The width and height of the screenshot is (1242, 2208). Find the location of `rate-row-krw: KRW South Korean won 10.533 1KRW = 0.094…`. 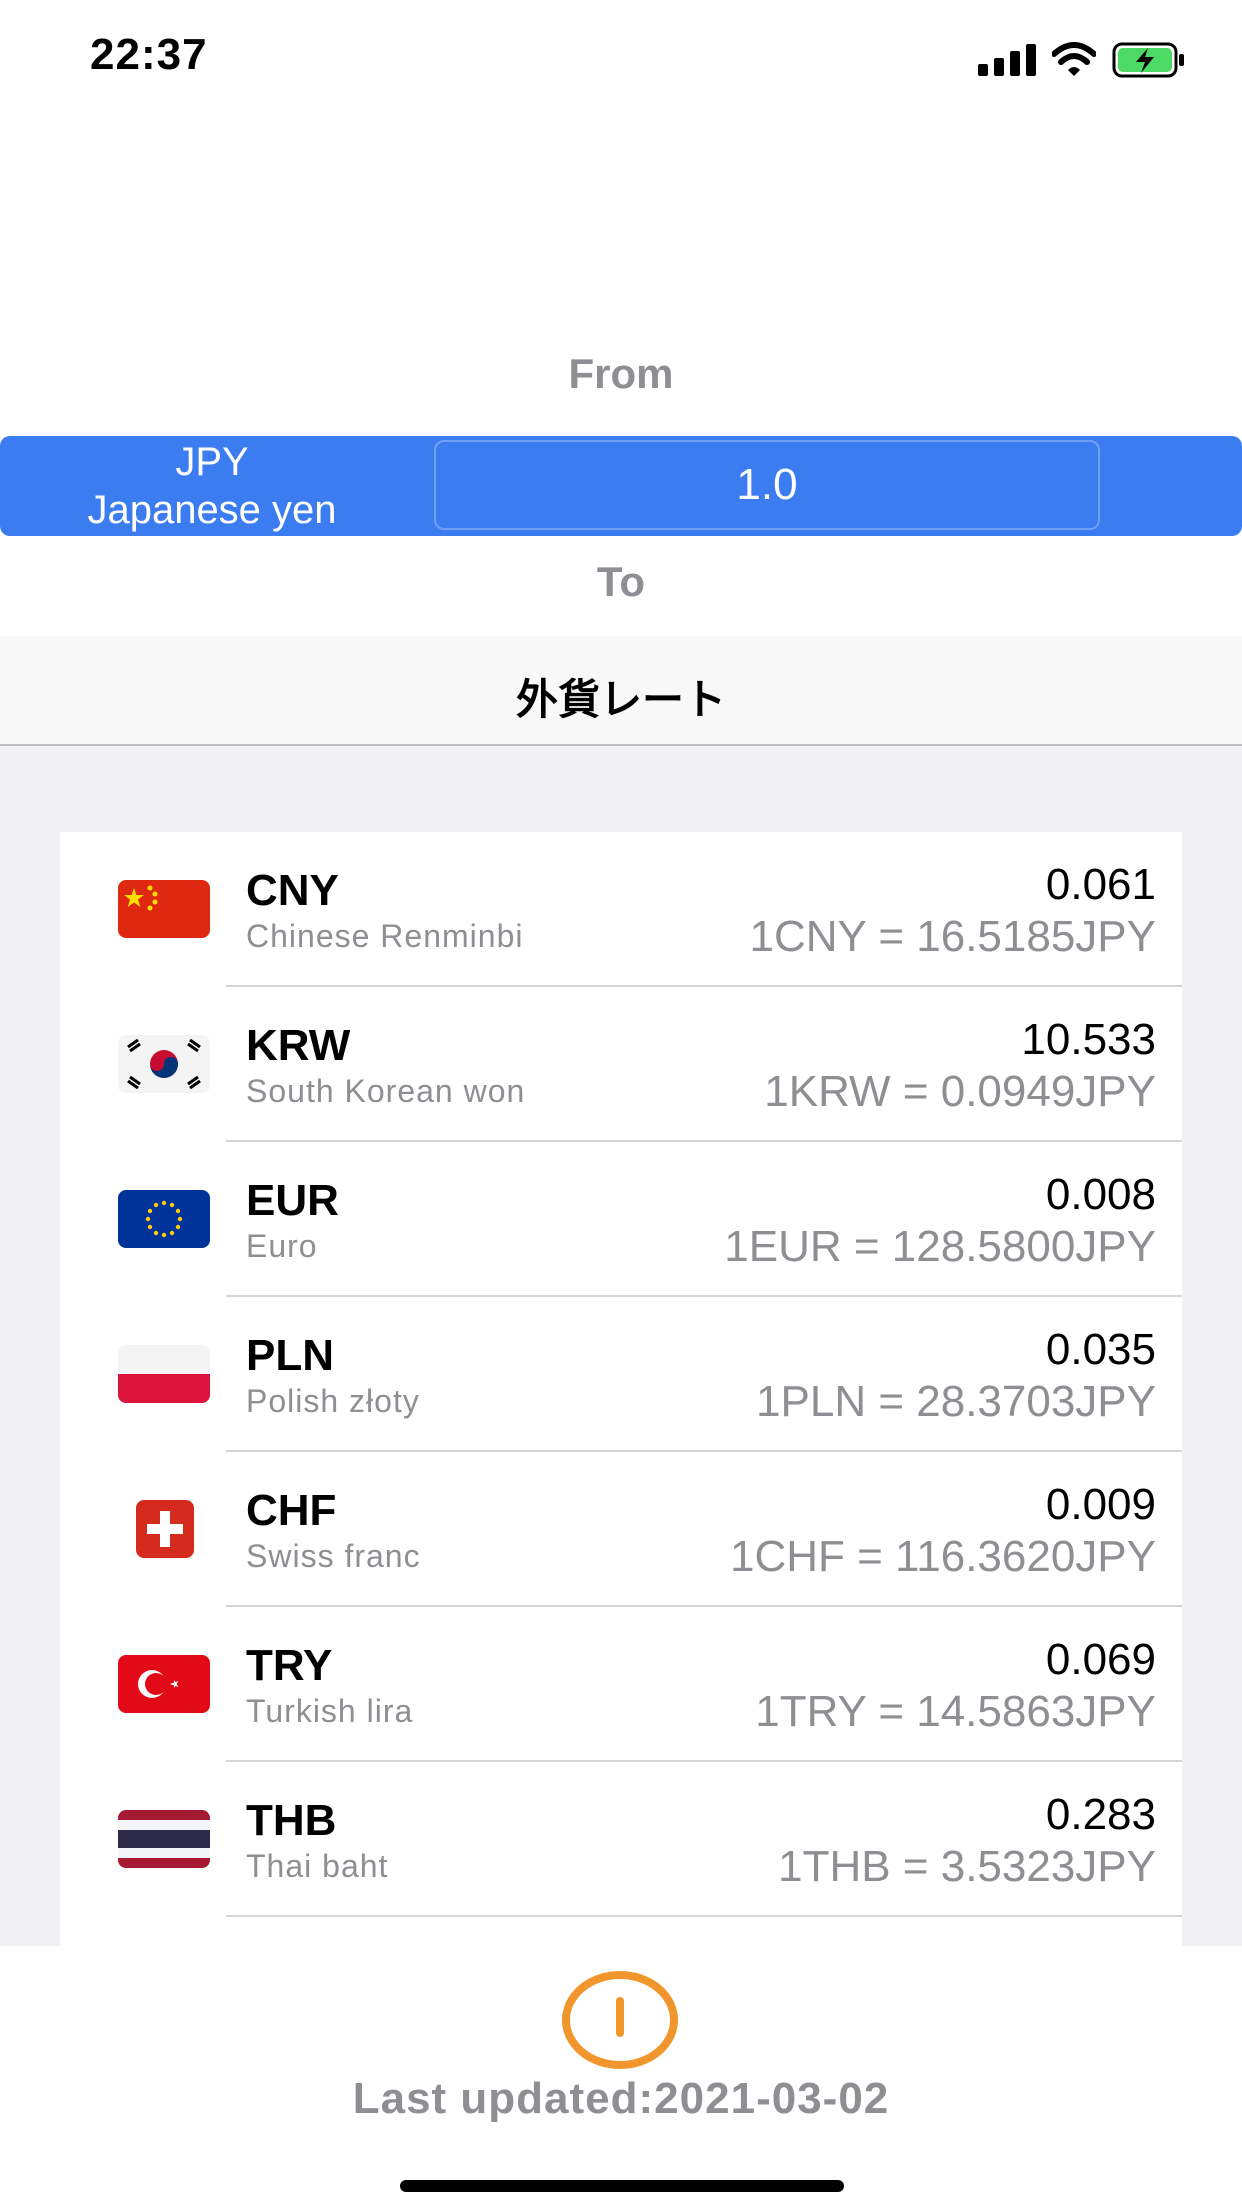

rate-row-krw: KRW South Korean won 10.533 1KRW = 0.094… is located at coordinates (621, 1064).